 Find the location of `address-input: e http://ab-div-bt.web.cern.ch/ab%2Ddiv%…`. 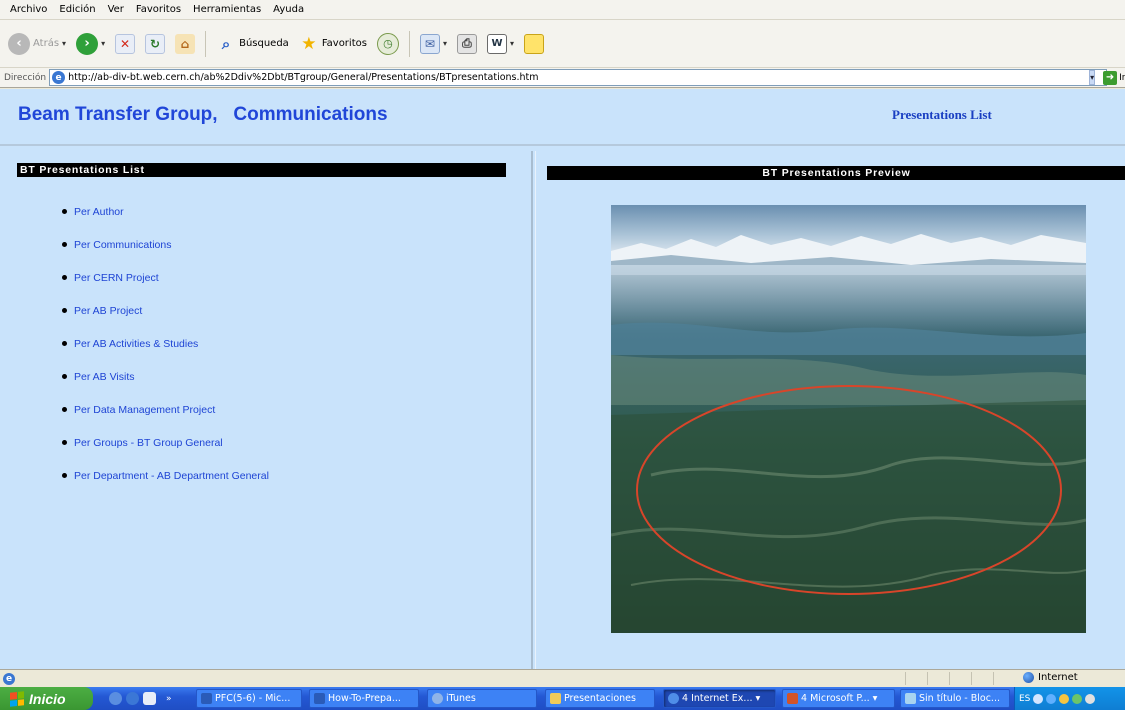

address-input: e http://ab-div-bt.web.cern.ch/ab%2Ddiv%… is located at coordinates (578, 77).